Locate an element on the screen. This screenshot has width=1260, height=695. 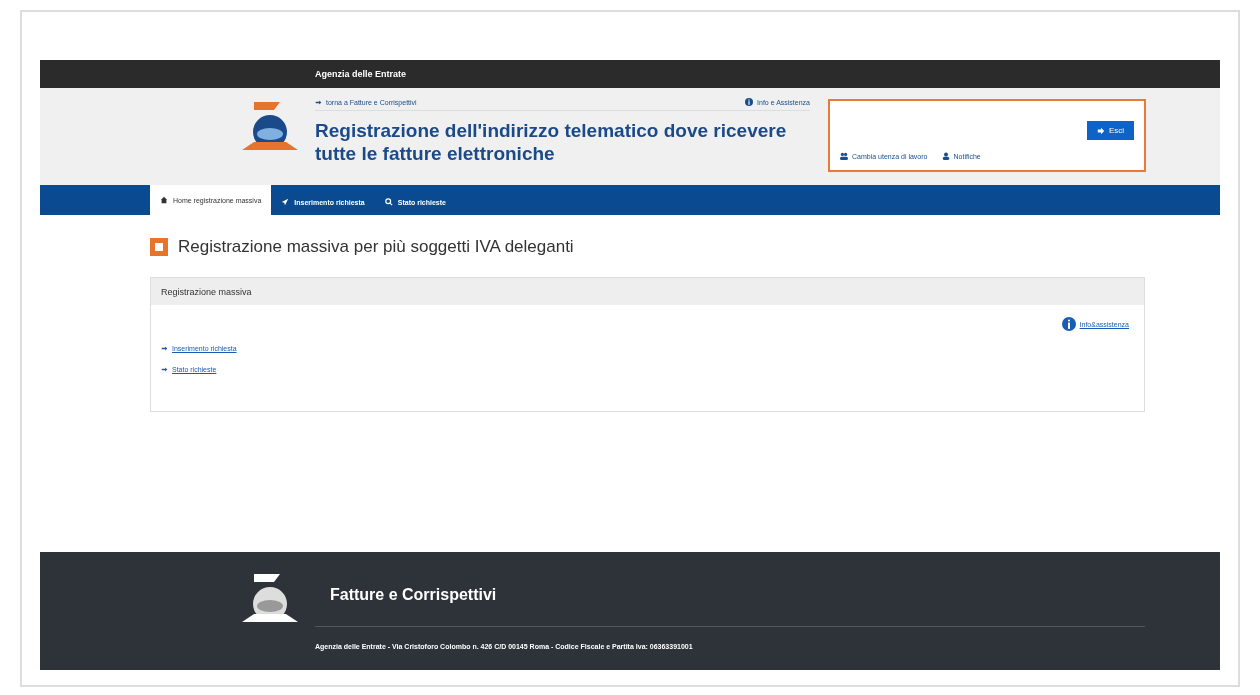
footer-title: Fatture e Corrispettivi is located at coordinates (413, 595).